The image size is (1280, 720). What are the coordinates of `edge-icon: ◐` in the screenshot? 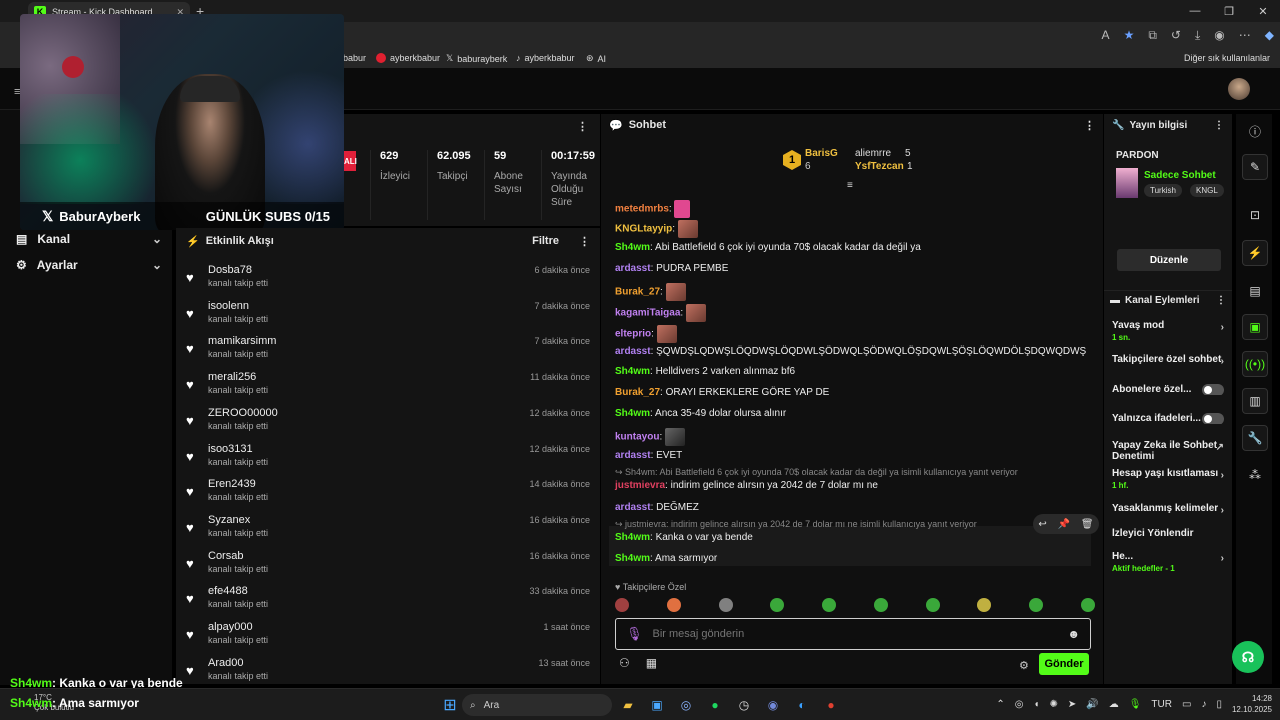 It's located at (802, 705).